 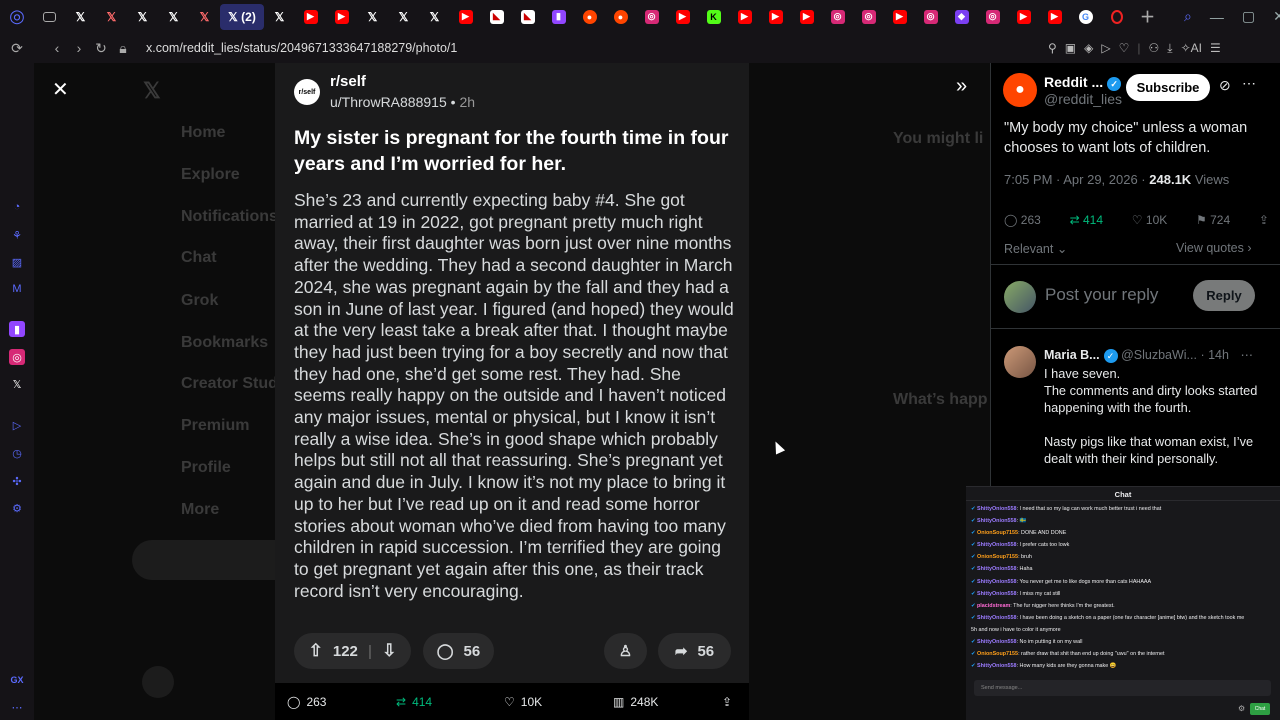 What do you see at coordinates (1020, 90) in the screenshot?
I see `reddit-avatar-icon: ●` at bounding box center [1020, 90].